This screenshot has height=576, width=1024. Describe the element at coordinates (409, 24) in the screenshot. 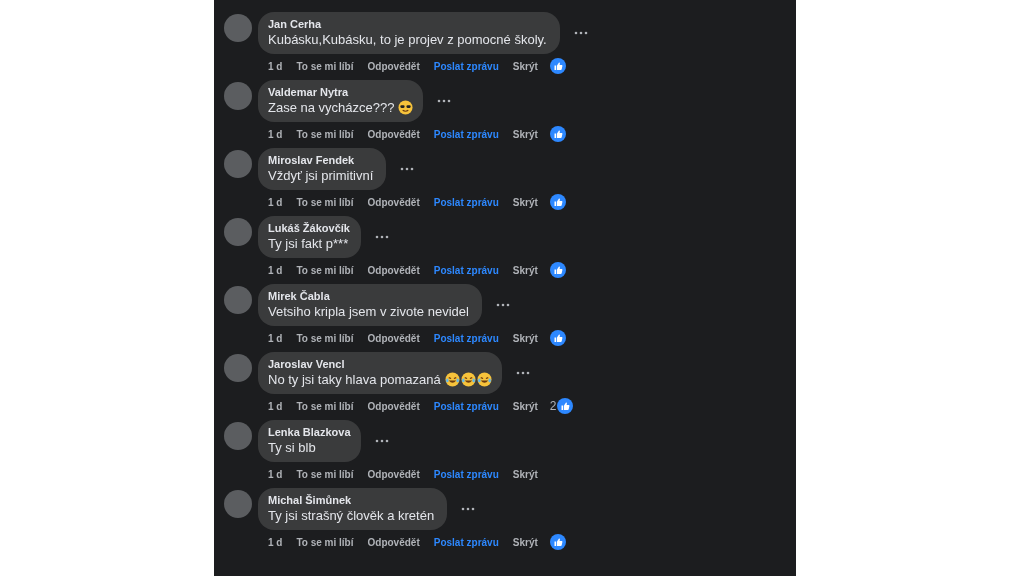

I see `author-name: Jan Cerha` at that location.